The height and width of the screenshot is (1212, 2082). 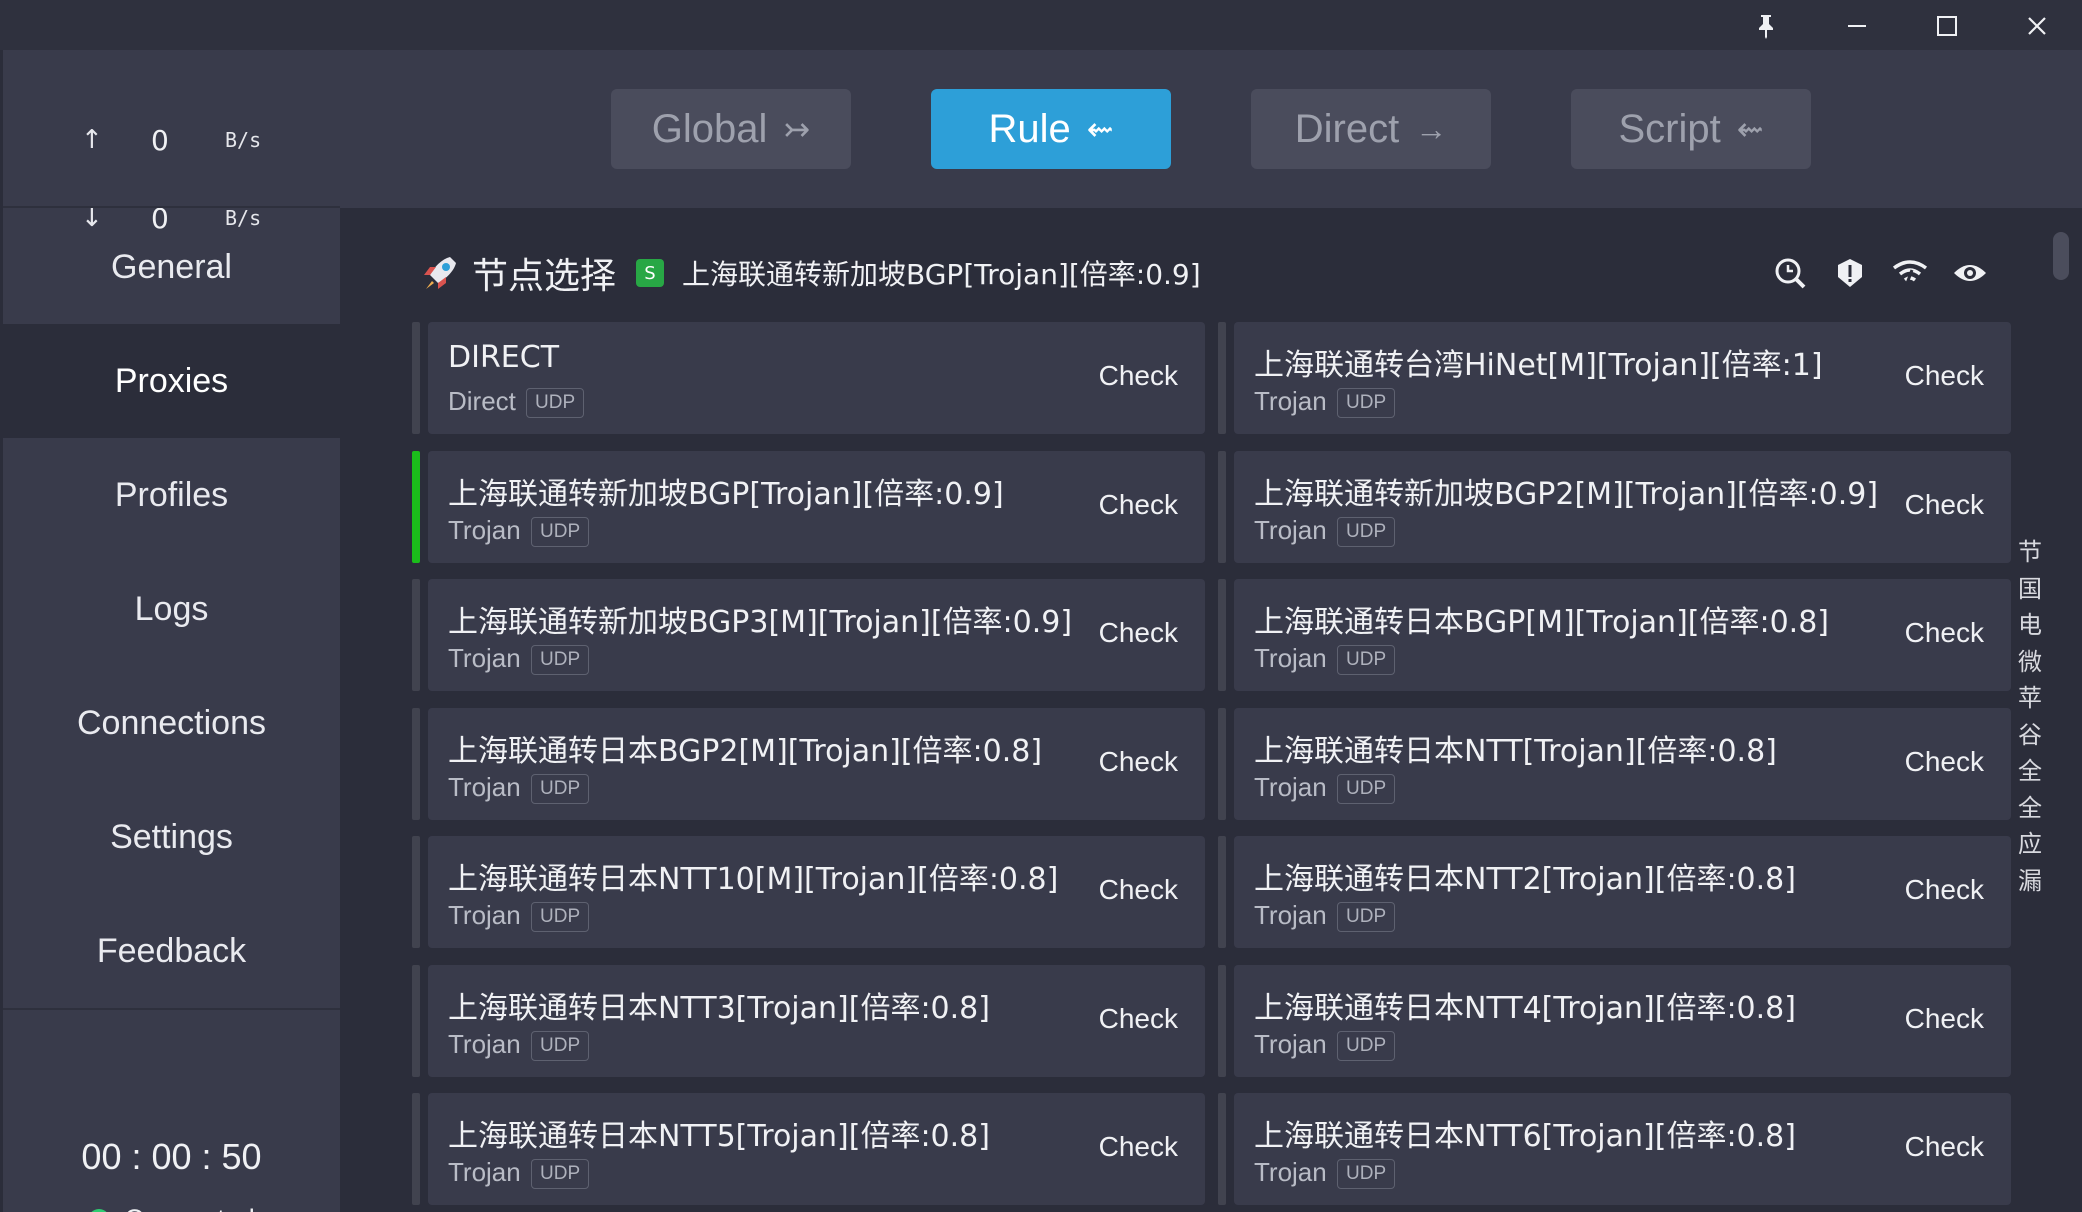 I want to click on group-index-item: 节, so click(x=2030, y=550).